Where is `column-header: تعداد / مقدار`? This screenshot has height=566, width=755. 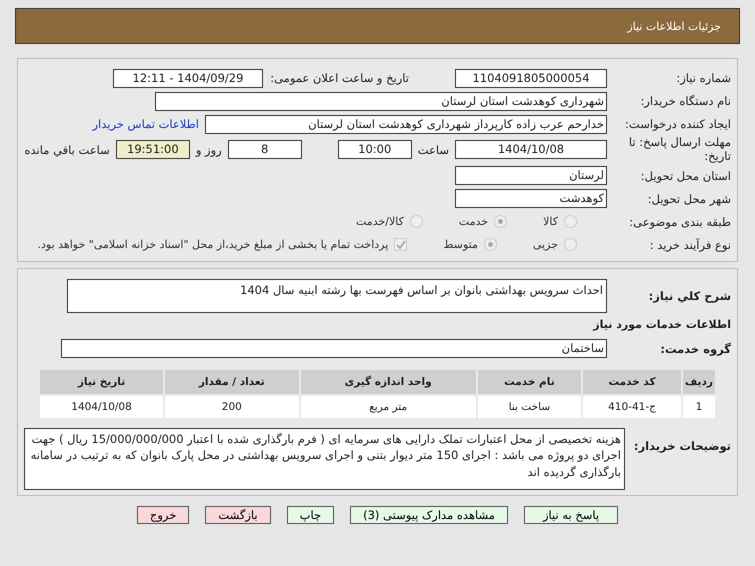 column-header: تعداد / مقدار is located at coordinates (232, 382).